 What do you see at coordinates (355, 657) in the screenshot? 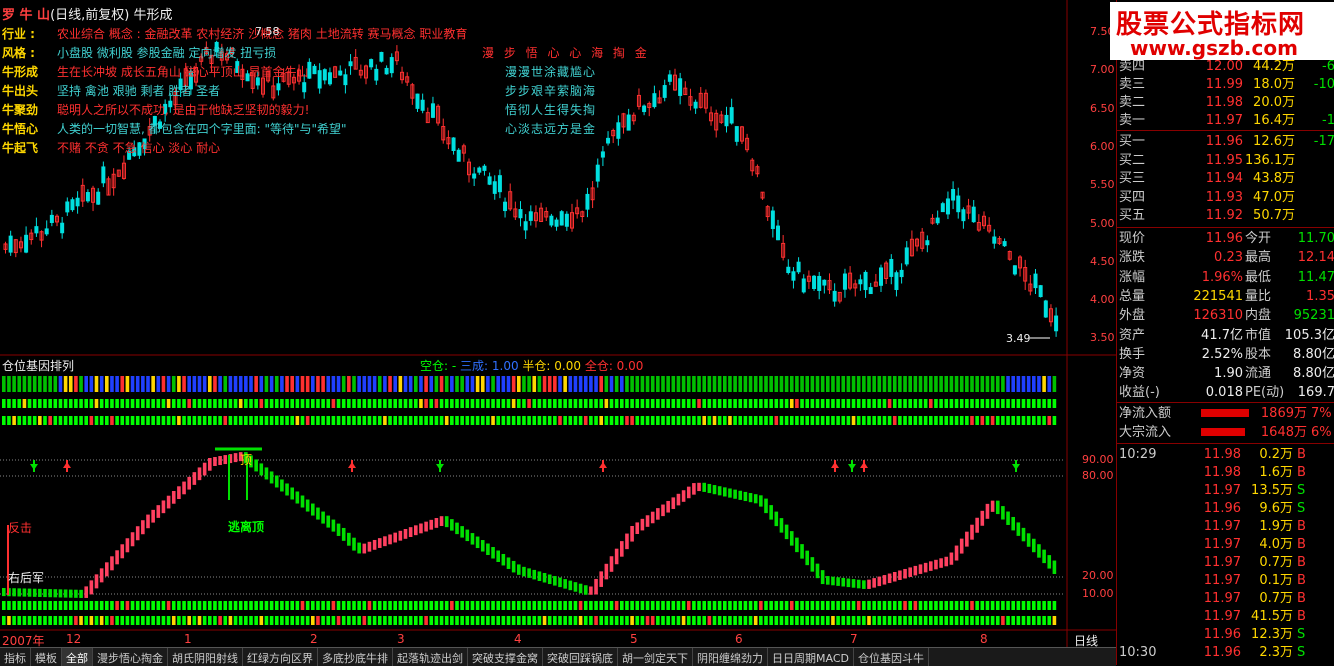
I see `indicator-tab: 多底抄底牛排` at bounding box center [355, 657].